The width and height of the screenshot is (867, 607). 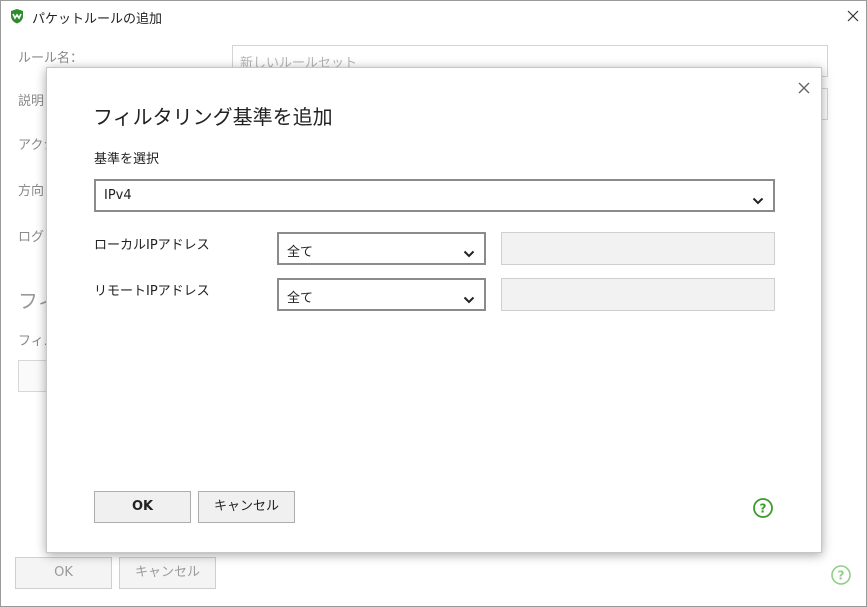 What do you see at coordinates (300, 252) in the screenshot?
I see `local-ip-select-value: 全て` at bounding box center [300, 252].